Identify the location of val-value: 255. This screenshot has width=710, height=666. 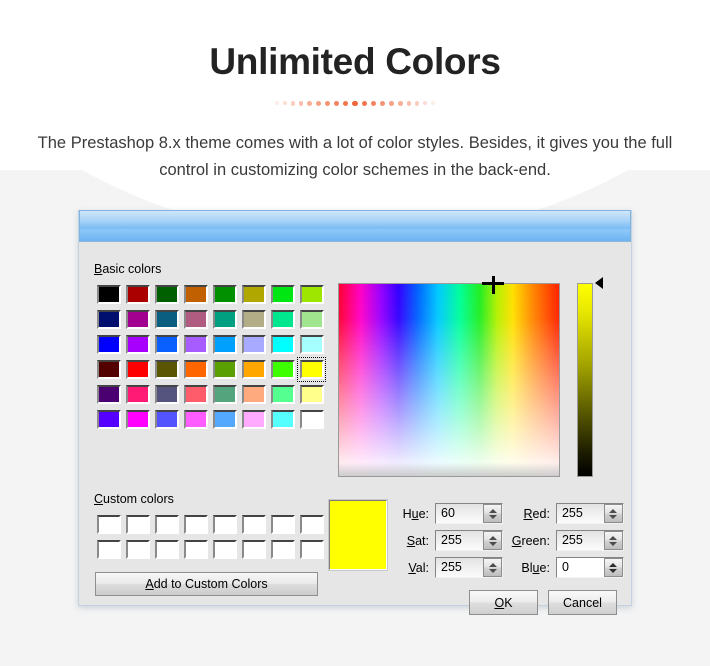
(459, 567).